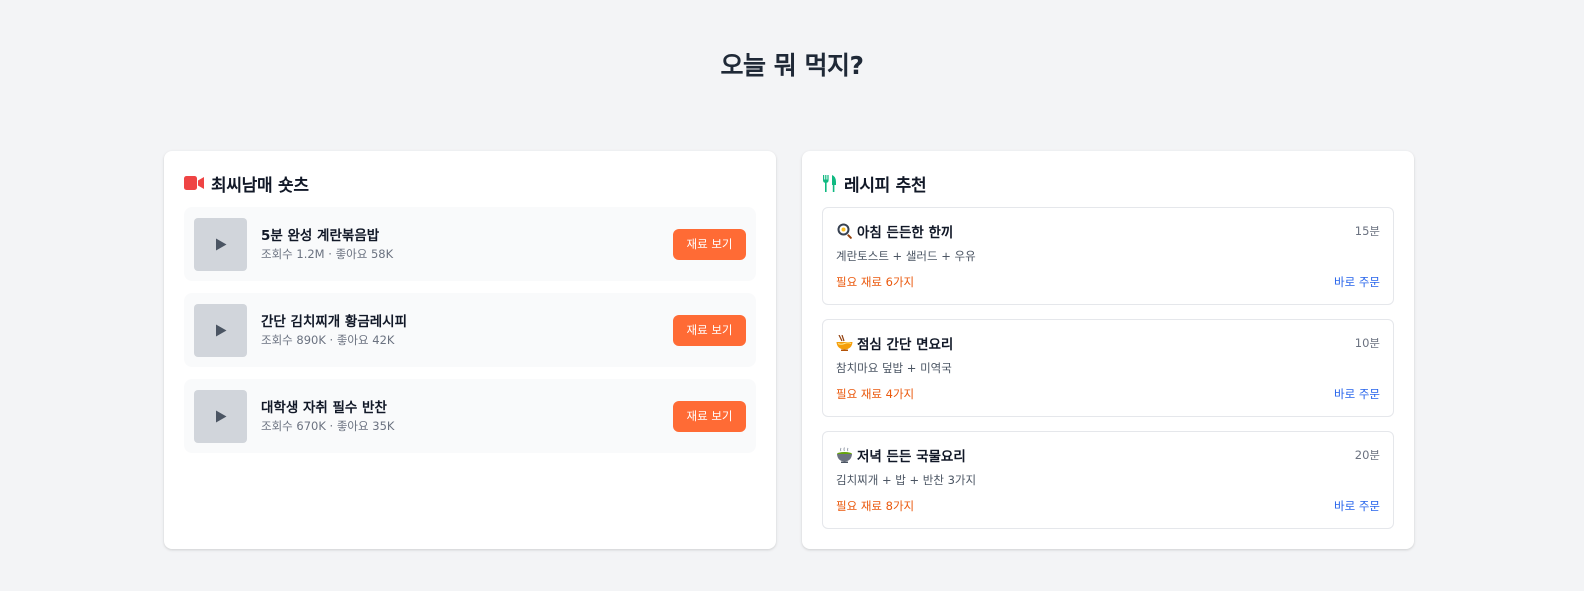 The width and height of the screenshot is (1584, 591). What do you see at coordinates (911, 457) in the screenshot?
I see `recipe-name: 저녁 든든 국물요리` at bounding box center [911, 457].